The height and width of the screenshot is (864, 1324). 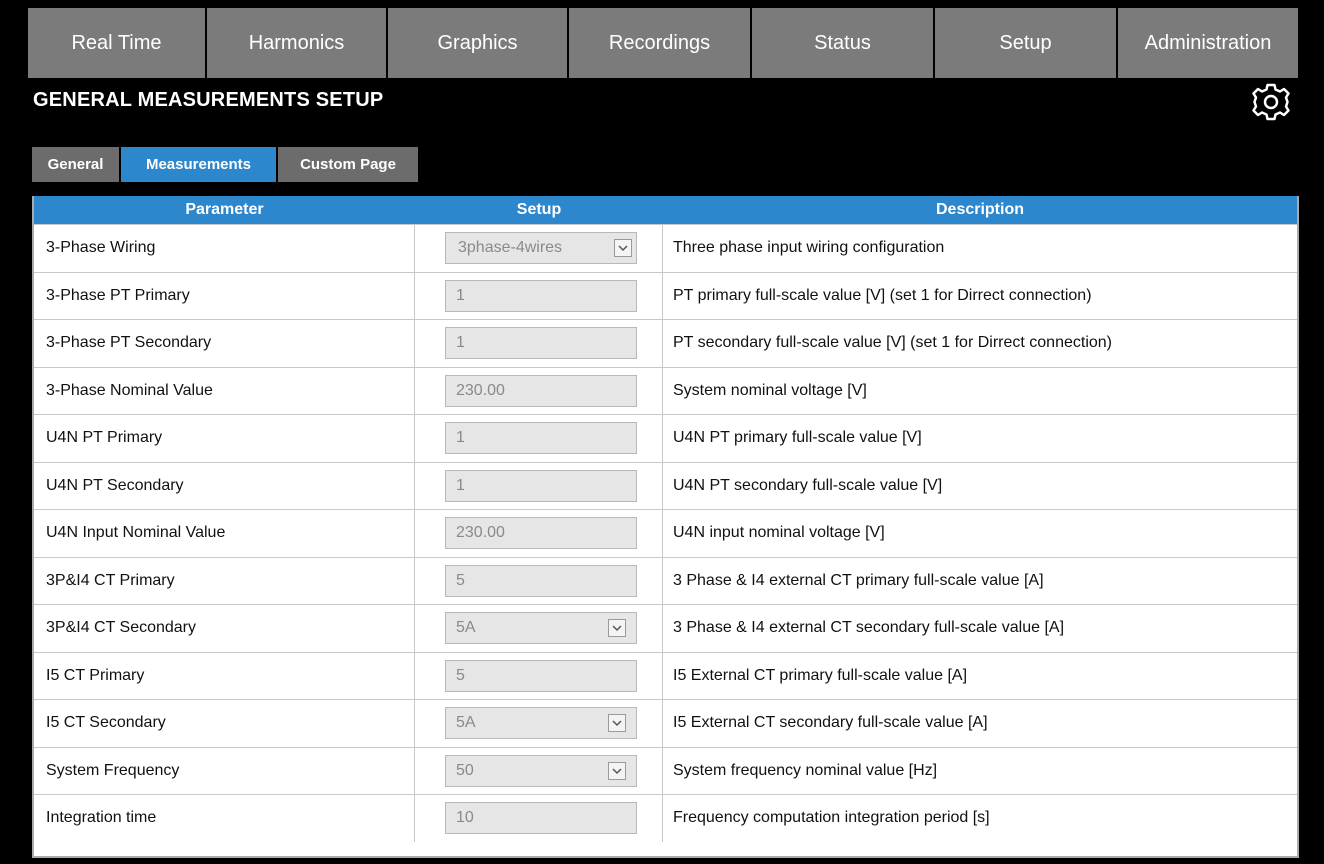 I want to click on description: Three phase input wiring configuration, so click(x=809, y=248).